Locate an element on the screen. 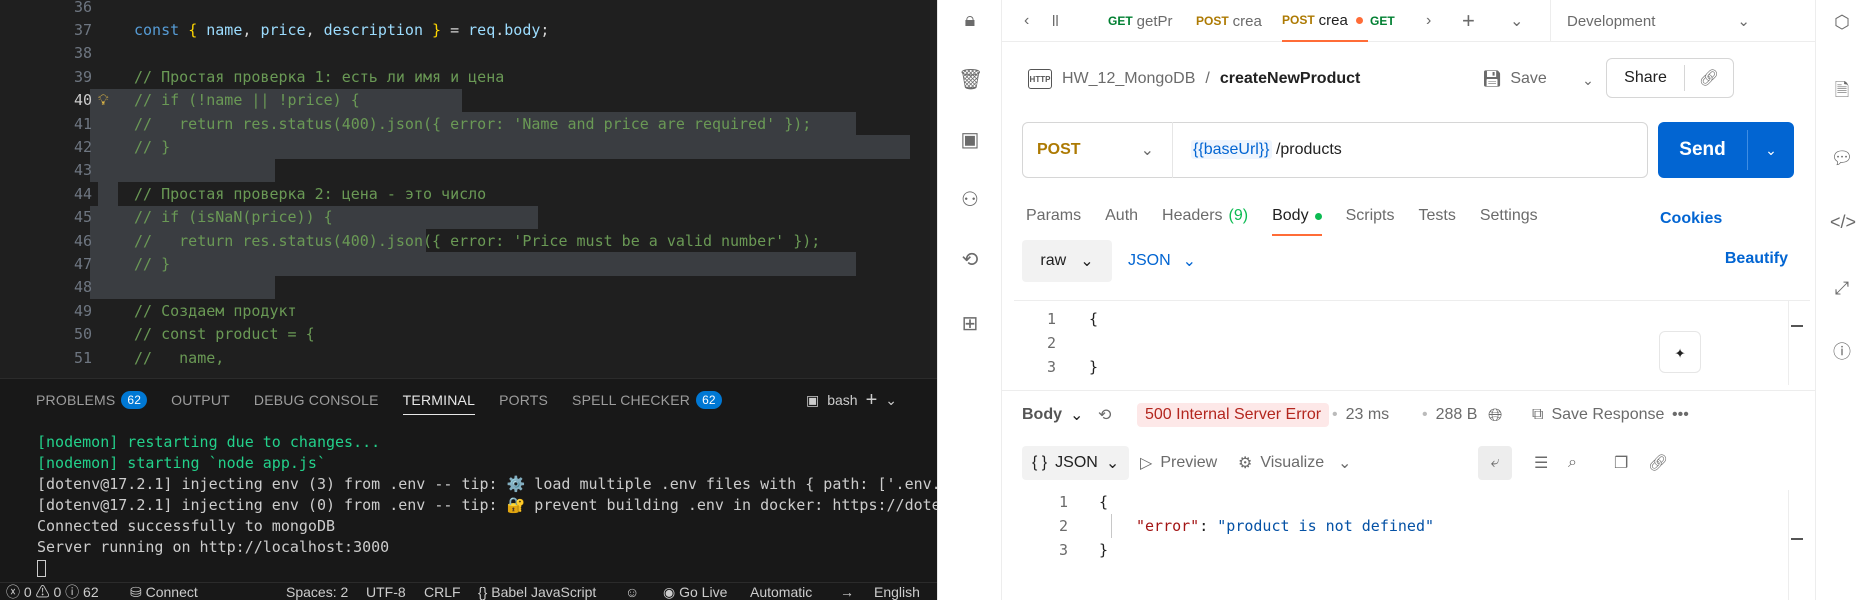 The width and height of the screenshot is (1867, 600). chevron-right-icon: › is located at coordinates (1428, 21).